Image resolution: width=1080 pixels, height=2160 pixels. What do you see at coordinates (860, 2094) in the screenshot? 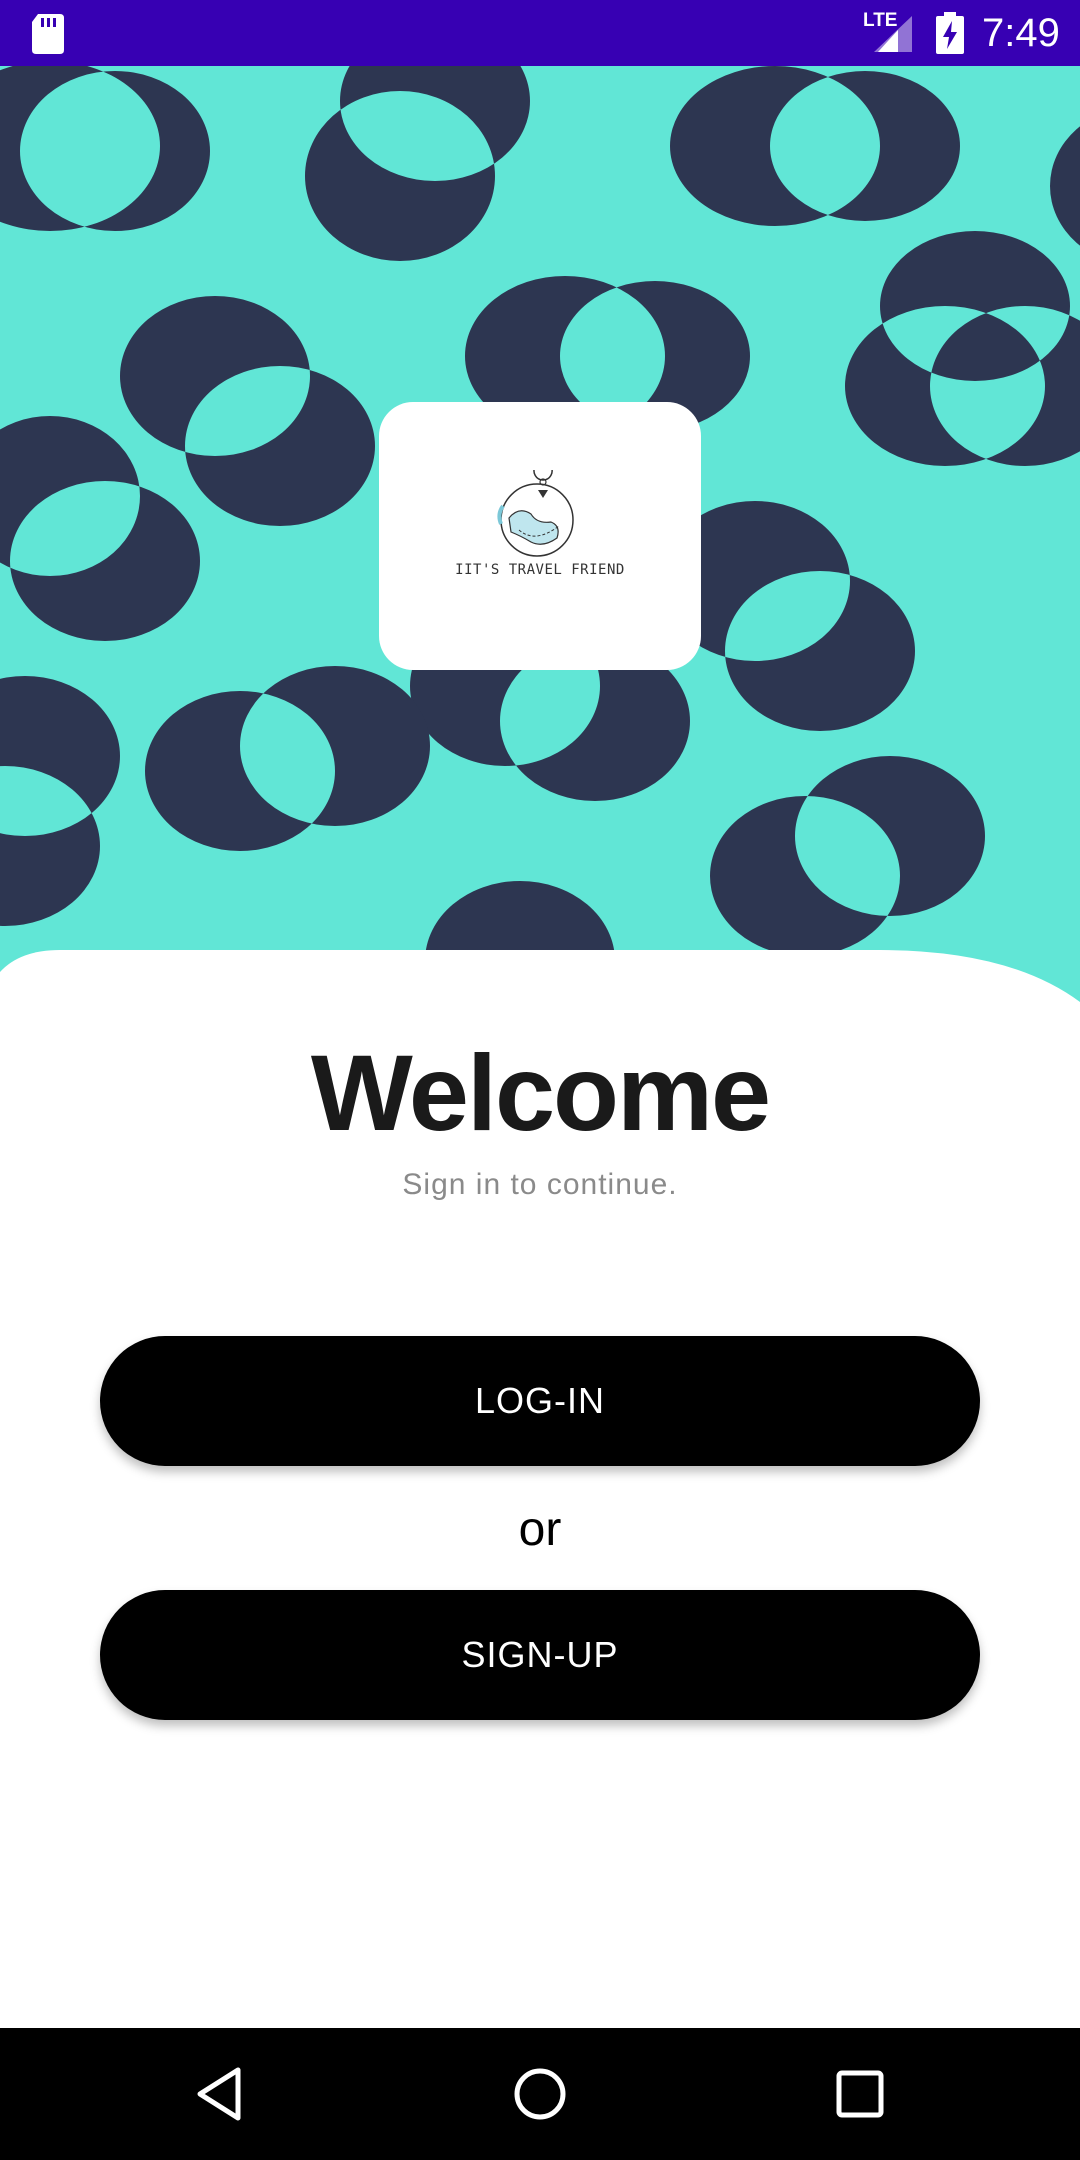
I see `recents-icon` at bounding box center [860, 2094].